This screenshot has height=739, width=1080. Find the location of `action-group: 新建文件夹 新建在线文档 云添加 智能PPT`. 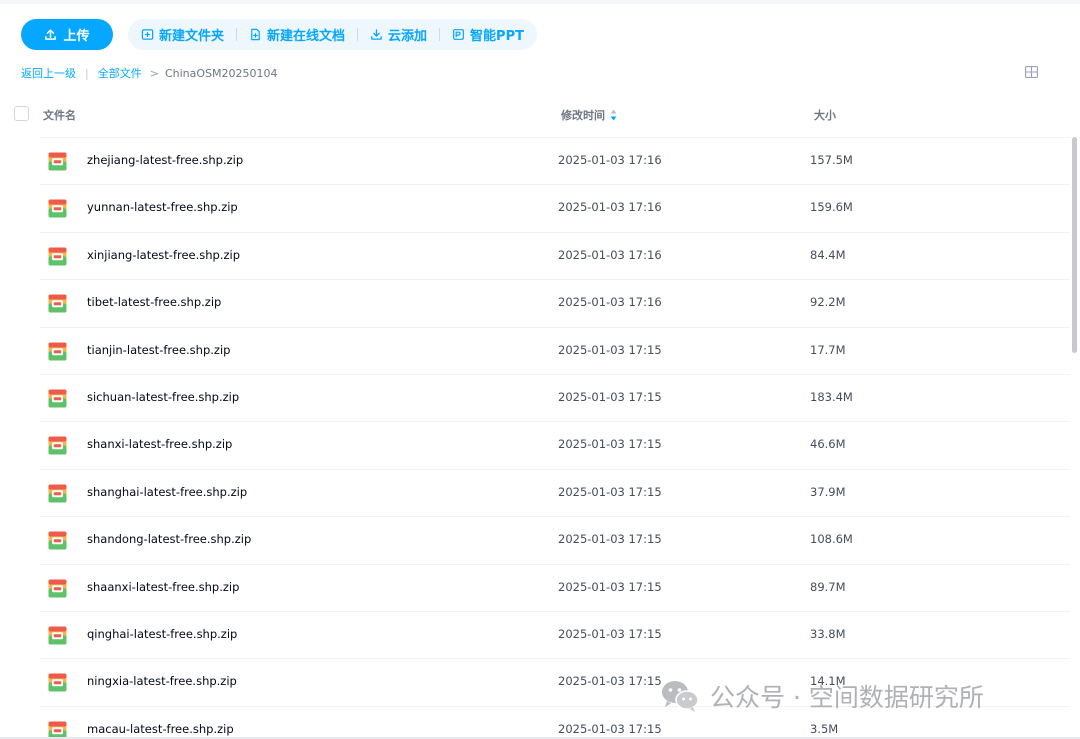

action-group: 新建文件夹 新建在线文档 云添加 智能PPT is located at coordinates (332, 34).